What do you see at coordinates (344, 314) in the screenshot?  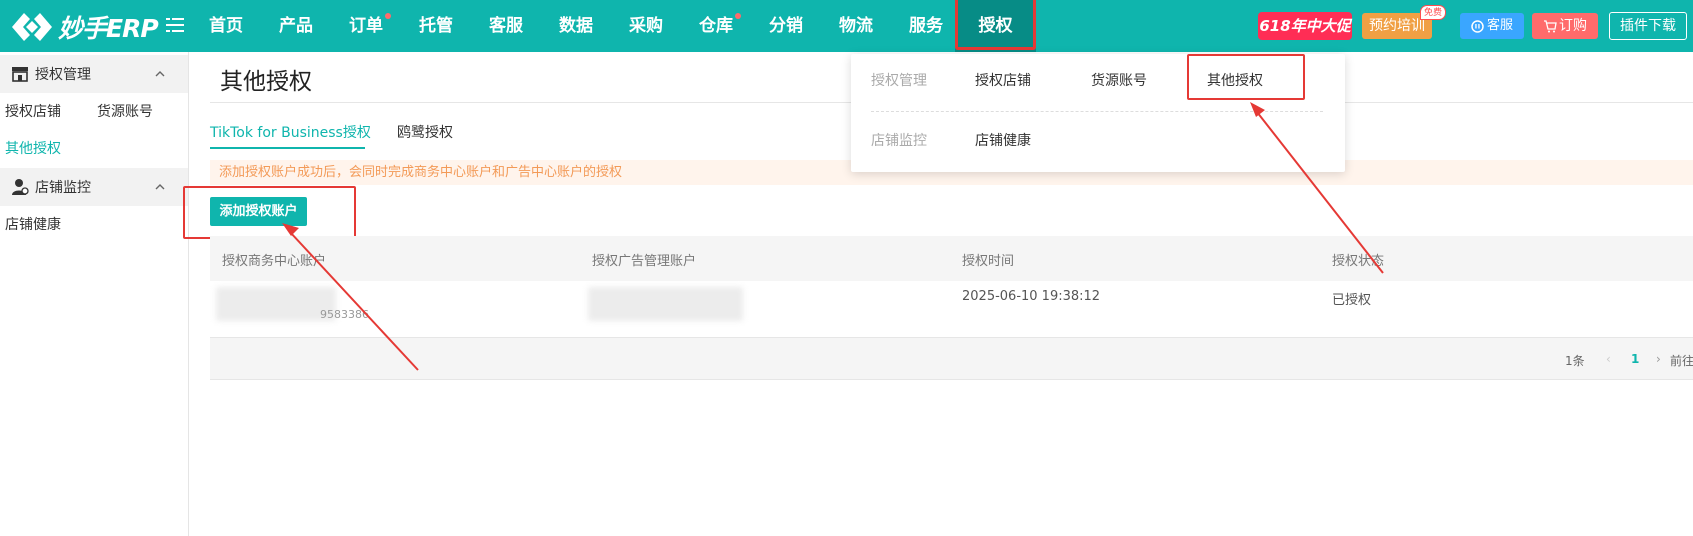 I see `business-account-partial: 9583386` at bounding box center [344, 314].